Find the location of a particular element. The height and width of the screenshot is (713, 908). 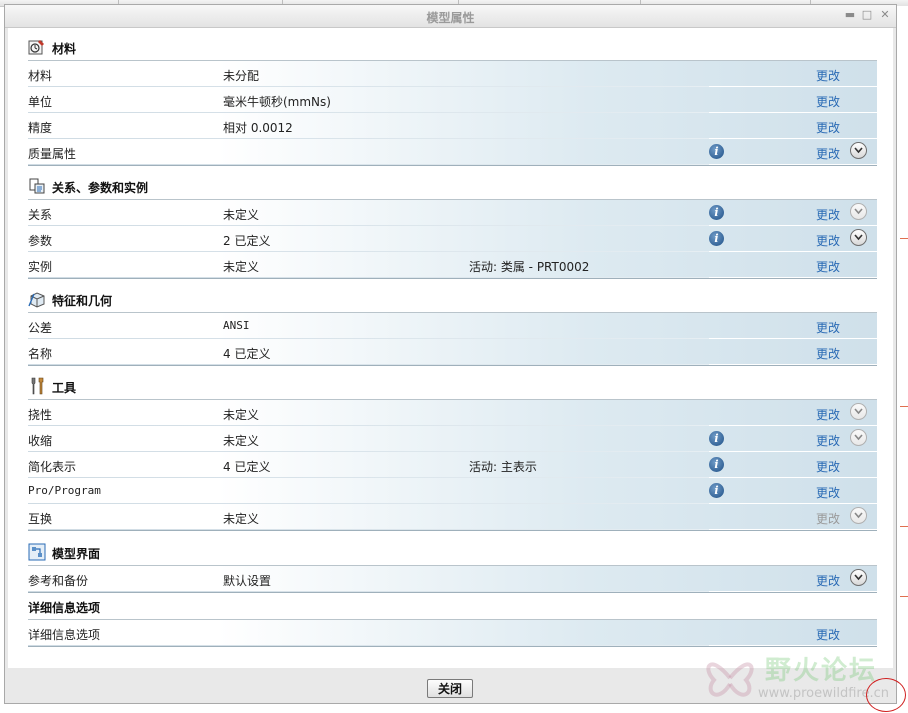

row-label: 实例 is located at coordinates (40, 267).